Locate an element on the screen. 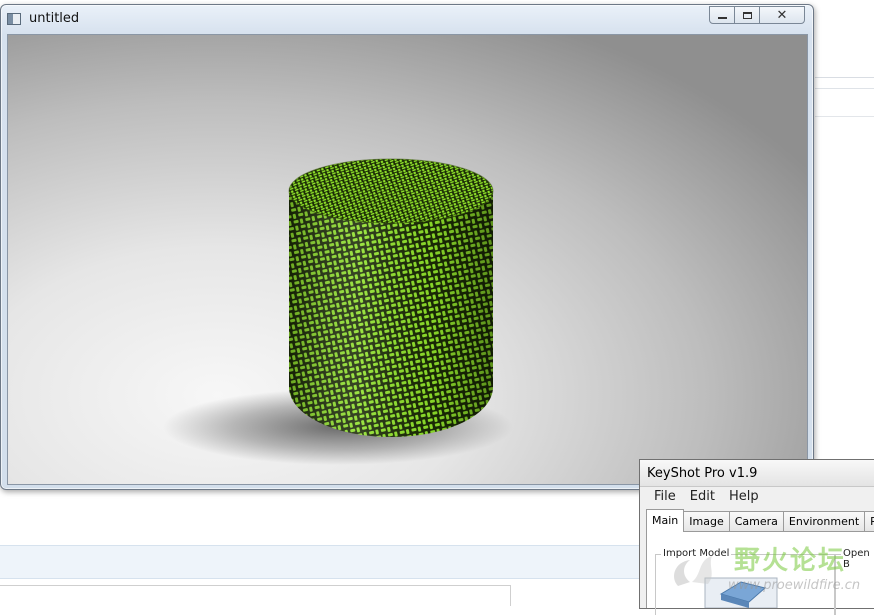 This screenshot has height=615, width=874. maximize-button is located at coordinates (747, 15).